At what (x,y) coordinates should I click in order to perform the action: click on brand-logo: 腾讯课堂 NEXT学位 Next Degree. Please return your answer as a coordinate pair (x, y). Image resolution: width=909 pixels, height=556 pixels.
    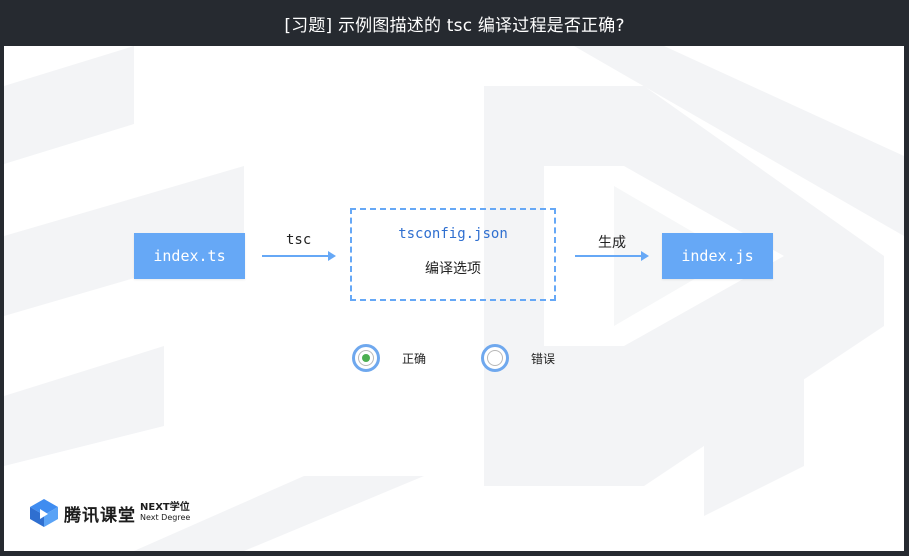
    Looking at the image, I should click on (109, 513).